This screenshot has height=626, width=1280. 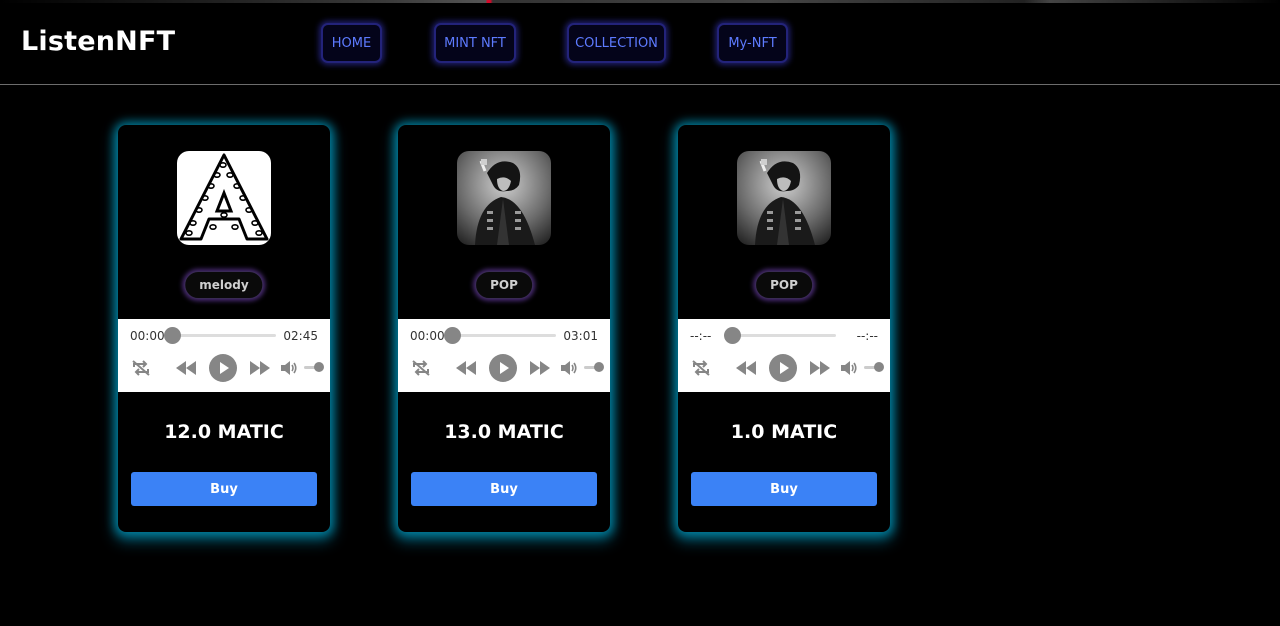 What do you see at coordinates (98, 42) in the screenshot?
I see `brand-logo: ListenNFT` at bounding box center [98, 42].